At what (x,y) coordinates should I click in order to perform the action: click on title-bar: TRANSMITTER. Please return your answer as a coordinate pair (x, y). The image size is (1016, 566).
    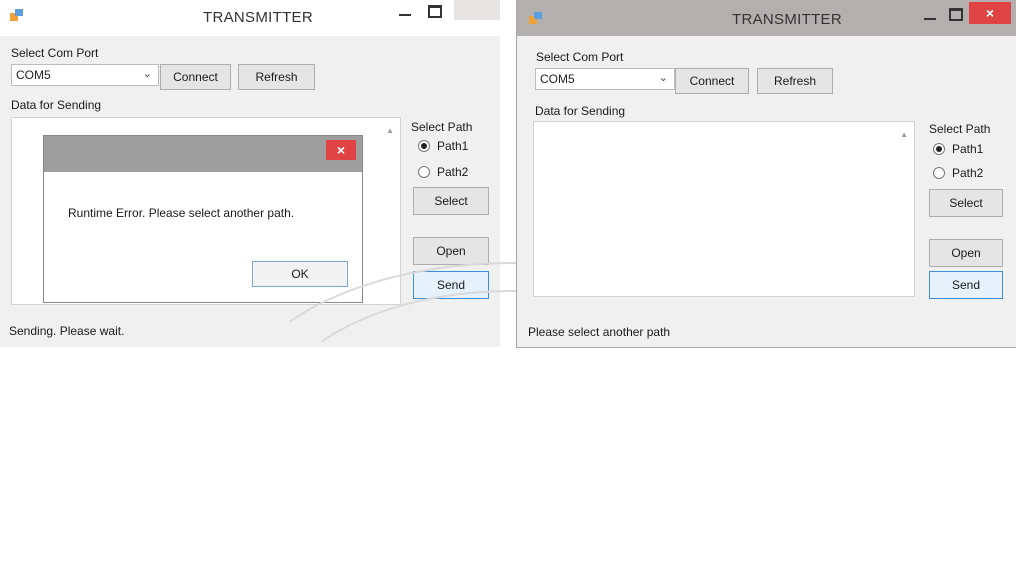
    Looking at the image, I should click on (250, 18).